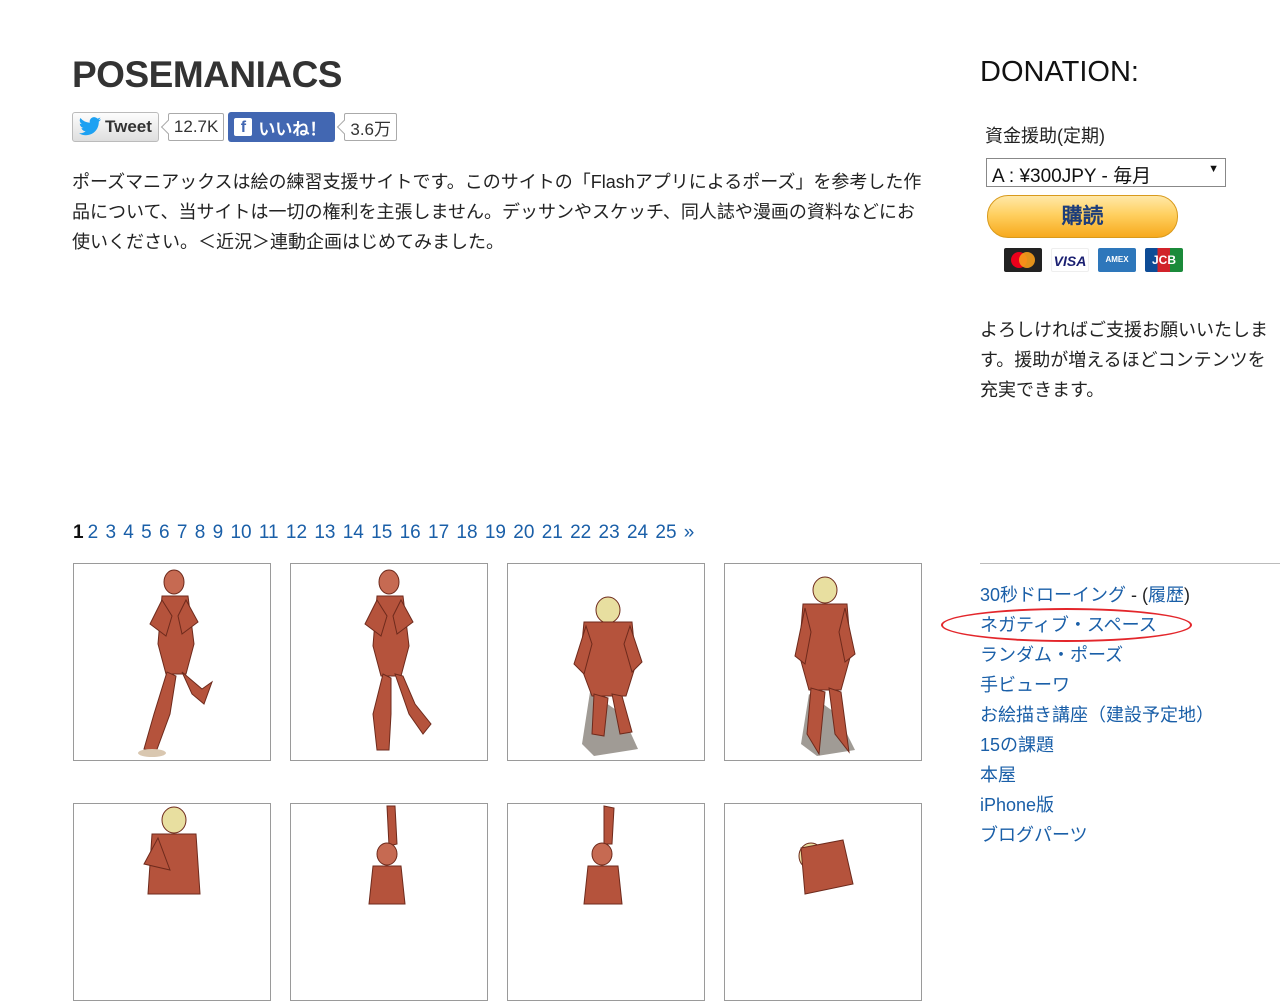 This screenshot has height=1001, width=1280. Describe the element at coordinates (90, 126) in the screenshot. I see `twitter-bird-icon` at that location.